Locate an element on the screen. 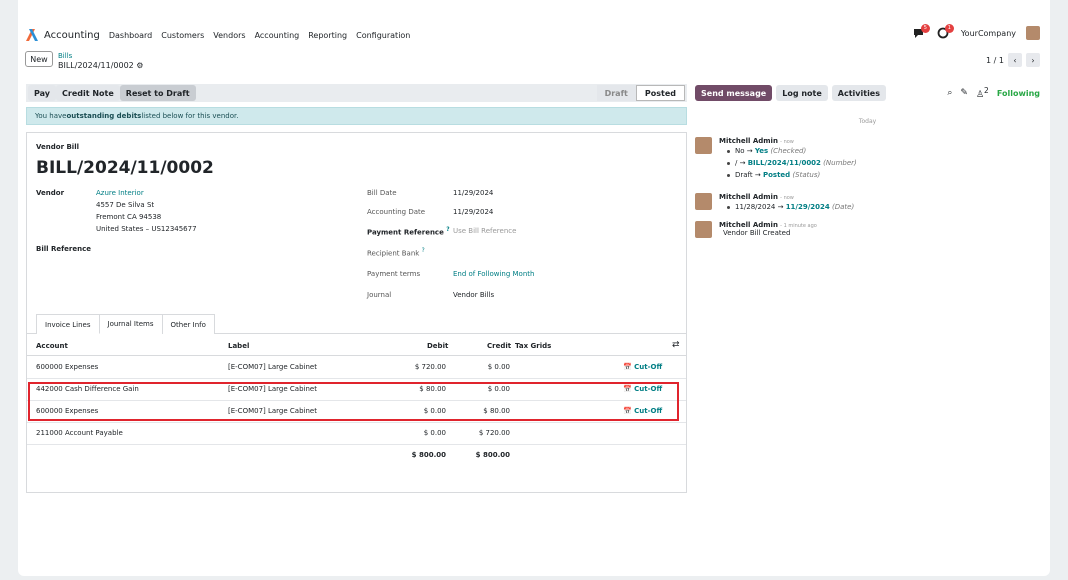 The height and width of the screenshot is (580, 1068). messages-icon: 5 is located at coordinates (921, 31).